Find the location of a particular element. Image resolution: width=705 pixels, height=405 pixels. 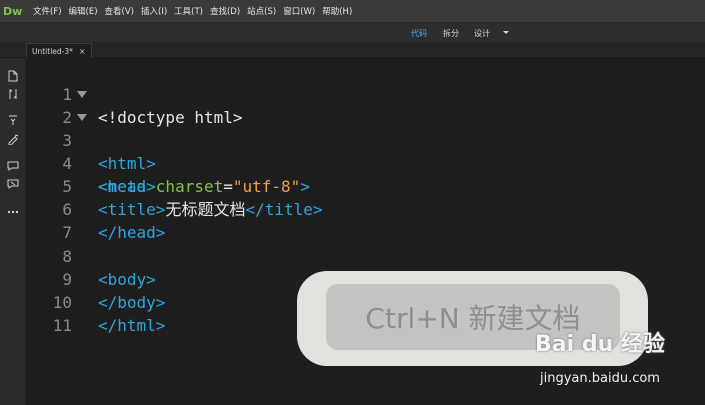

apply-comment-icon is located at coordinates (13, 166).